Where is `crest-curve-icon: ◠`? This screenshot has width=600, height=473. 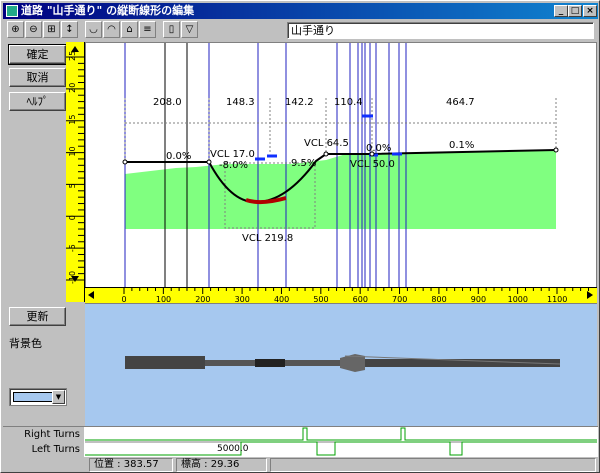 crest-curve-icon: ◠ is located at coordinates (111, 29).